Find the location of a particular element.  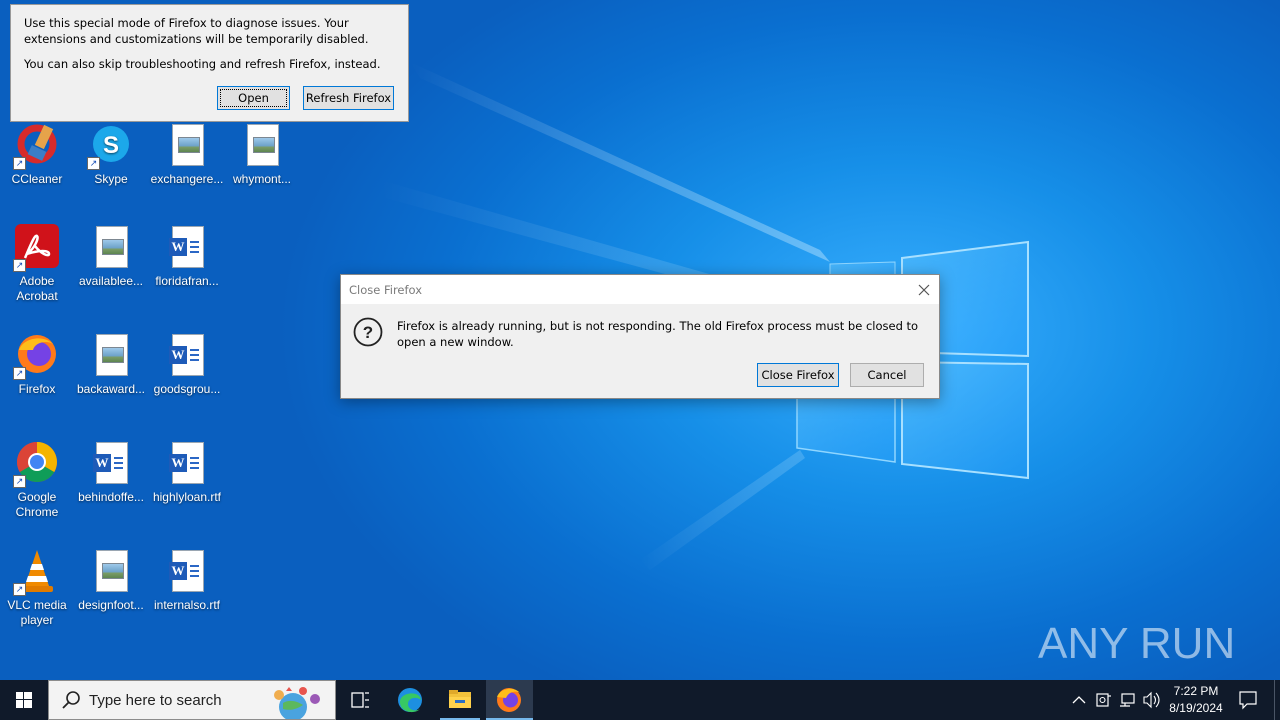

tray-device-button is located at coordinates (1103, 700).